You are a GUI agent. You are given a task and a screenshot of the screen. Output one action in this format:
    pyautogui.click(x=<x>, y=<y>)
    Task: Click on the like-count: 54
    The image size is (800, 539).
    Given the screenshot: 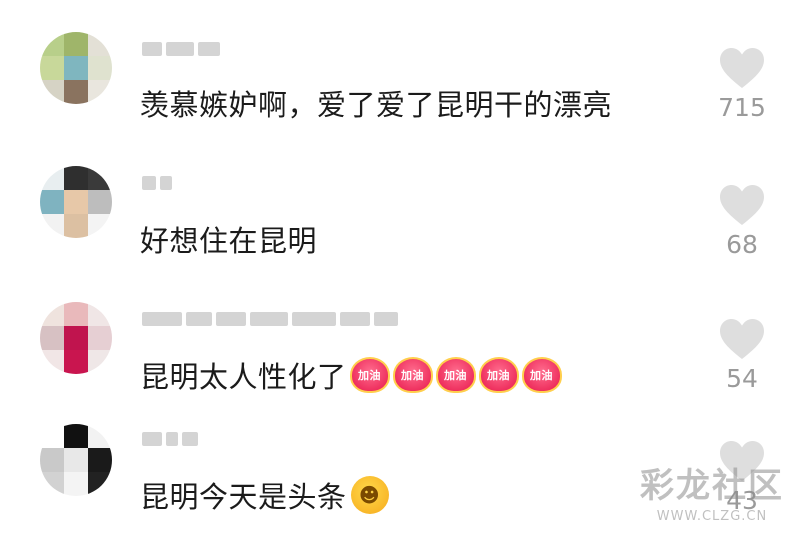 What is the action you would take?
    pyautogui.click(x=742, y=378)
    